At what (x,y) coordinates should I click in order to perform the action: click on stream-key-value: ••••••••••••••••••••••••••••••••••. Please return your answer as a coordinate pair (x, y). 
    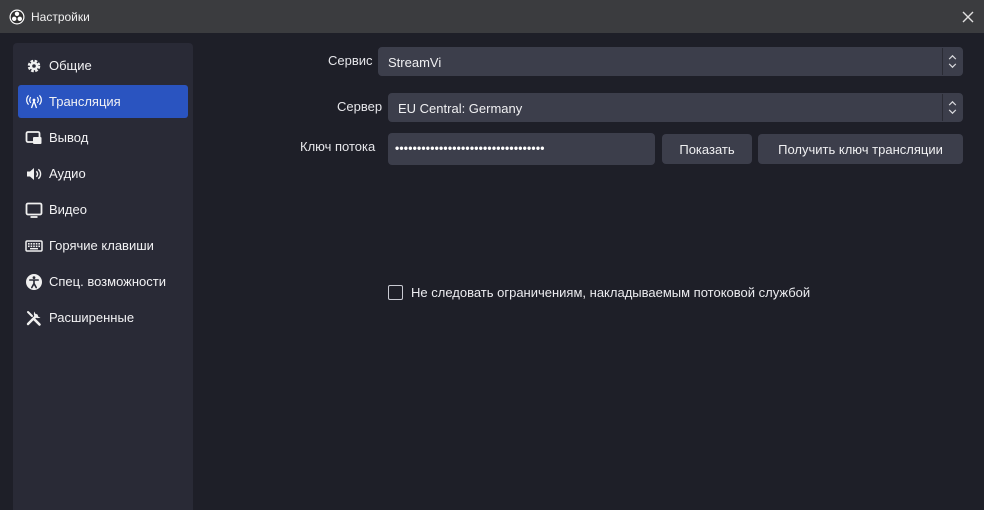
    Looking at the image, I should click on (470, 148).